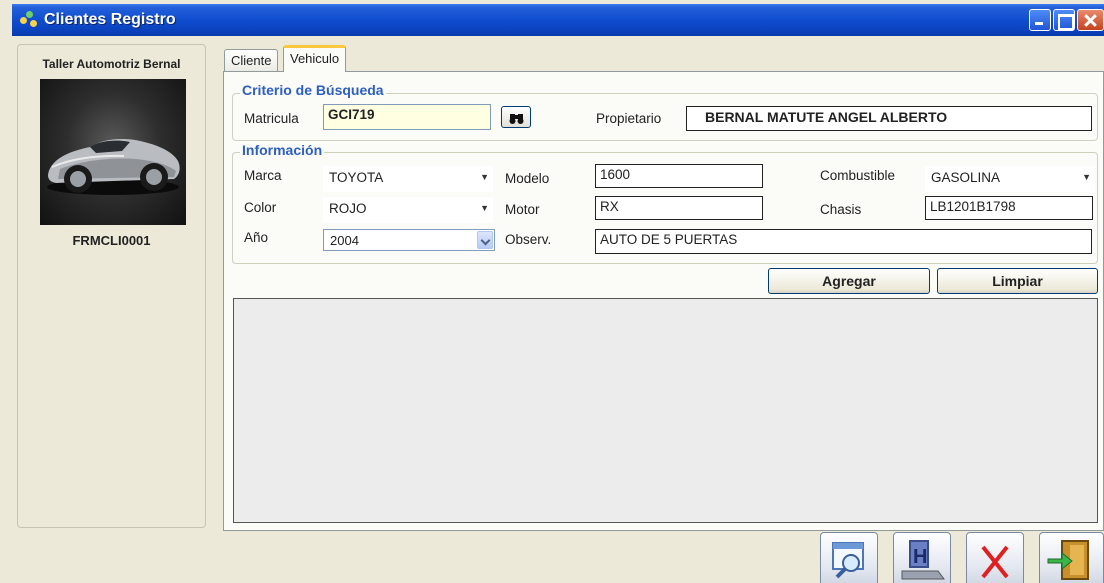  I want to click on motor-field: RX, so click(679, 208).